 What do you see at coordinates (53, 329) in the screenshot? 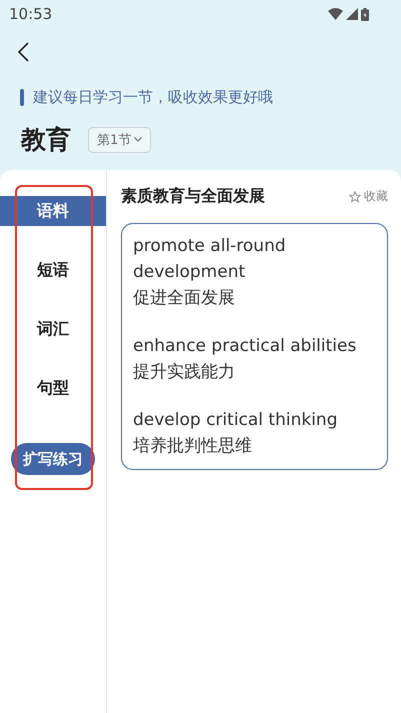
I see `sidebar-tab: 词汇` at bounding box center [53, 329].